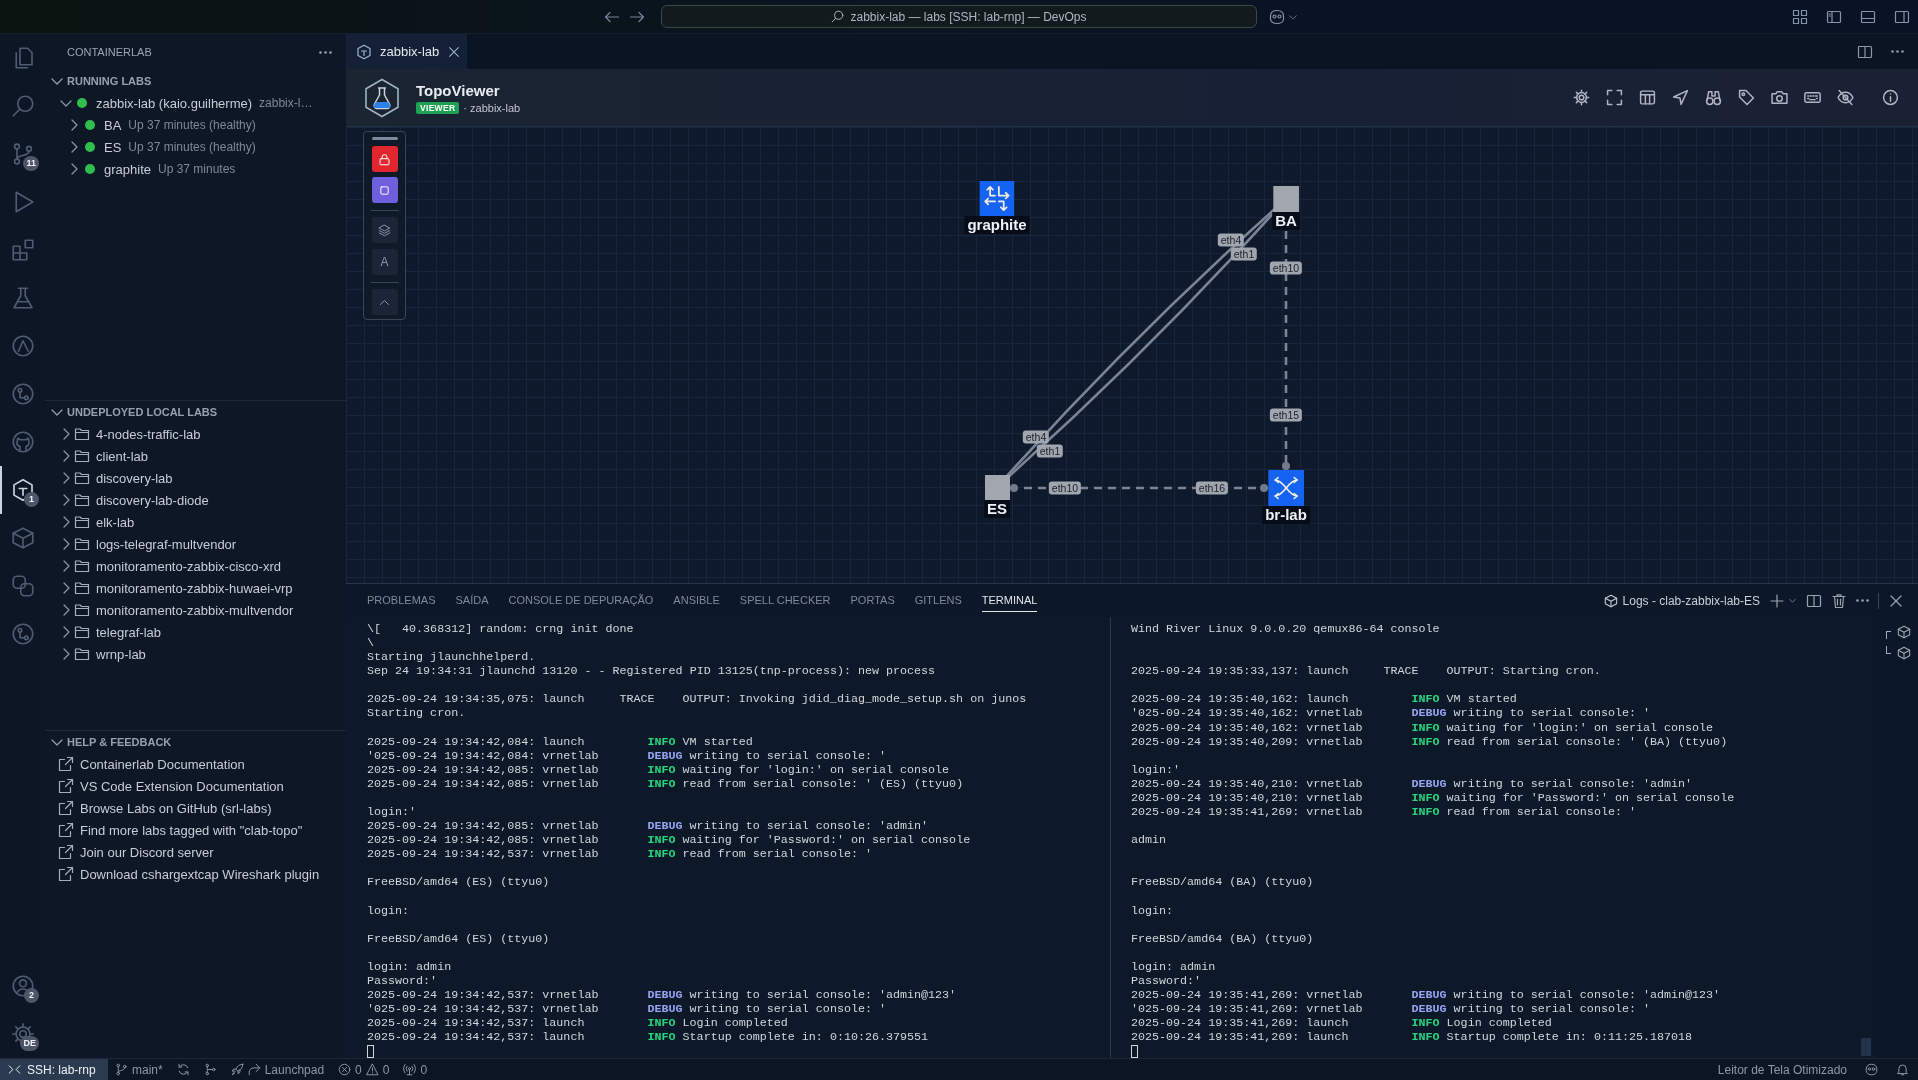  I want to click on table-layout-icon, so click(1647, 97).